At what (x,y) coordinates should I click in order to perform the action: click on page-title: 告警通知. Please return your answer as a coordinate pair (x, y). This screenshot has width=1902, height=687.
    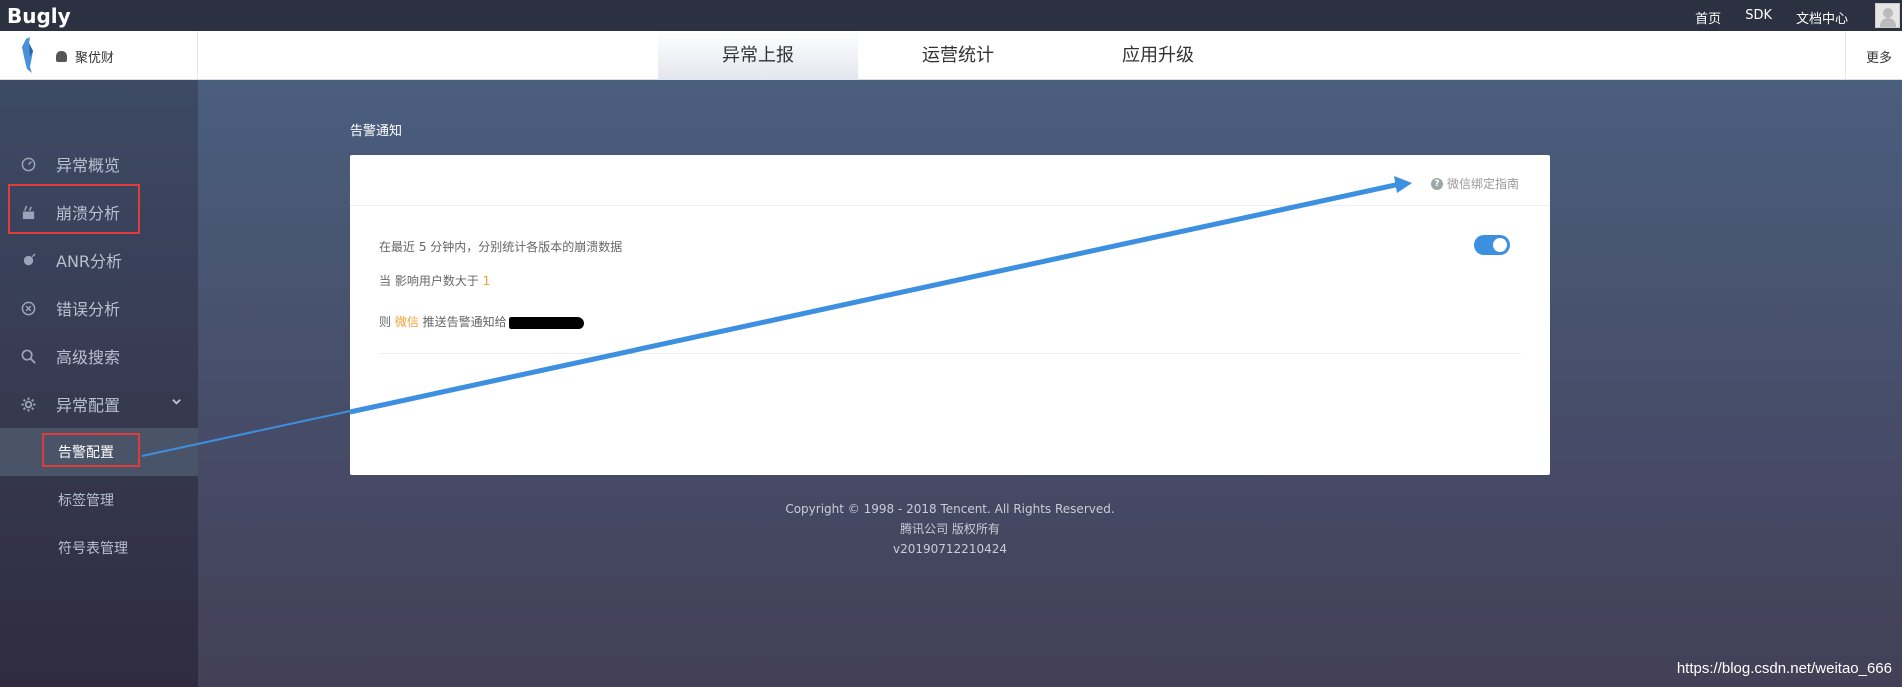
    Looking at the image, I should click on (376, 131).